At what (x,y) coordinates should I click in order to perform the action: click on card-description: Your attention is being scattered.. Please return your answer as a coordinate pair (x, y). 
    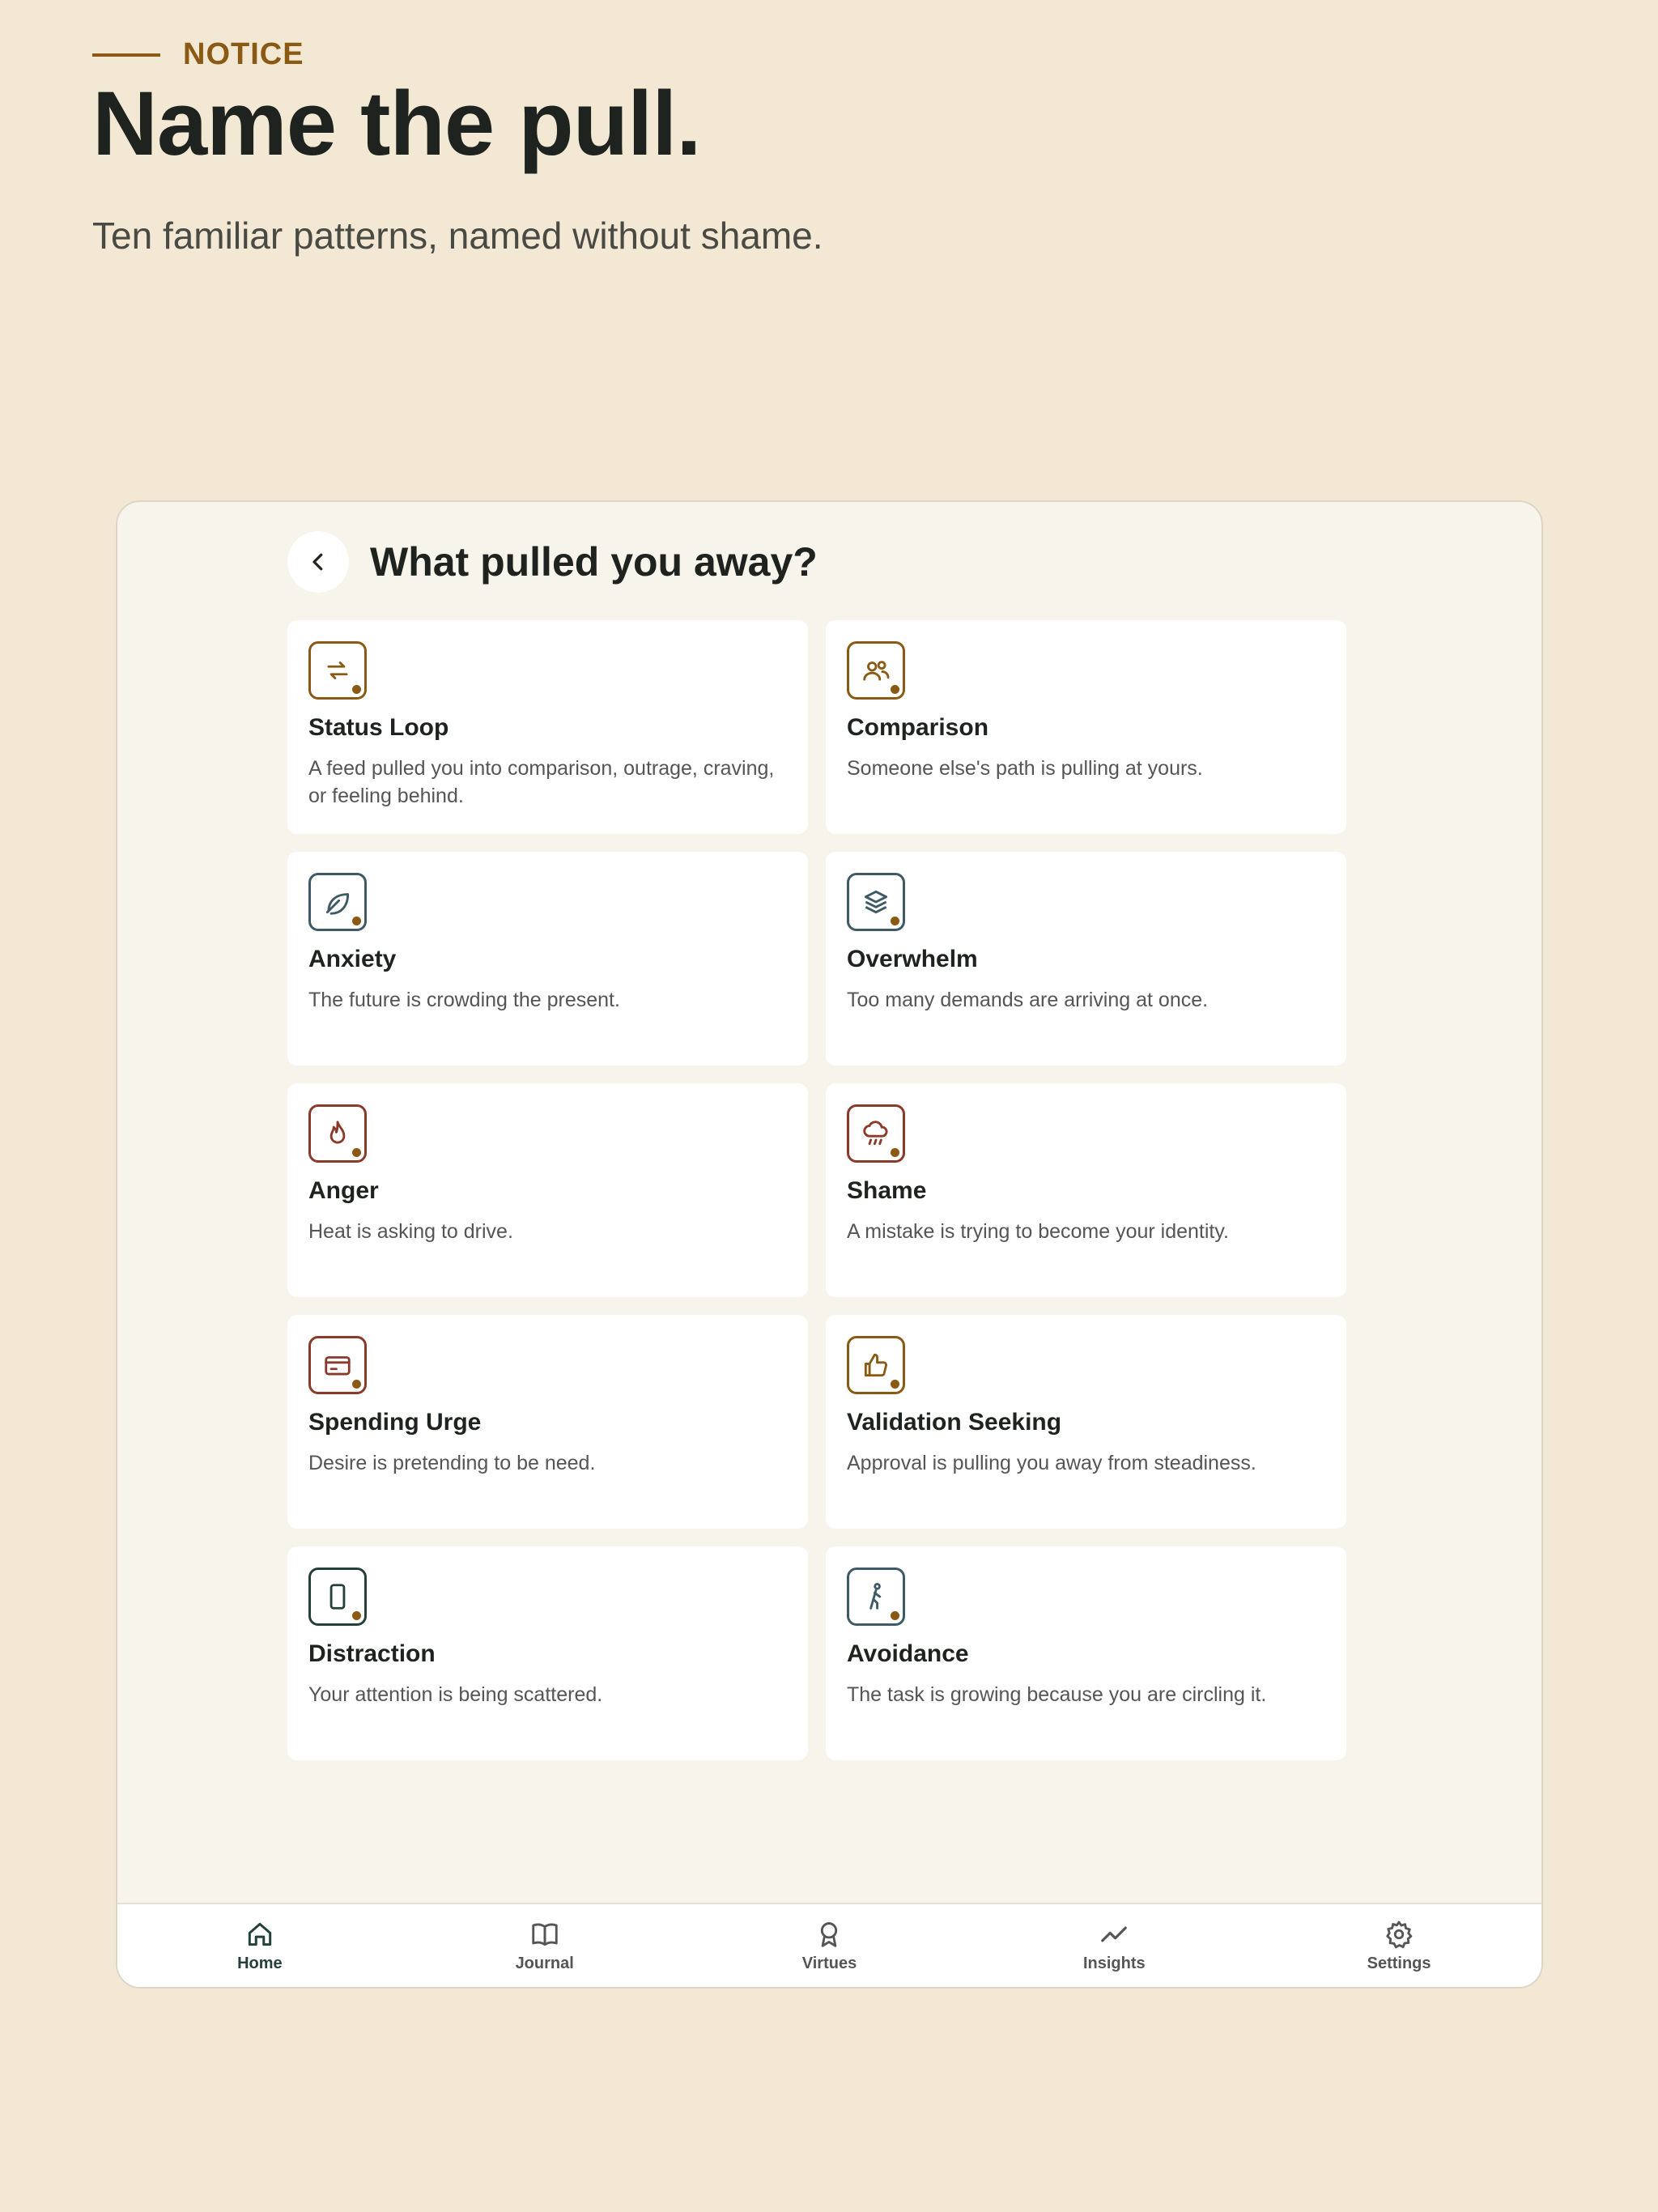
    Looking at the image, I should click on (455, 1695).